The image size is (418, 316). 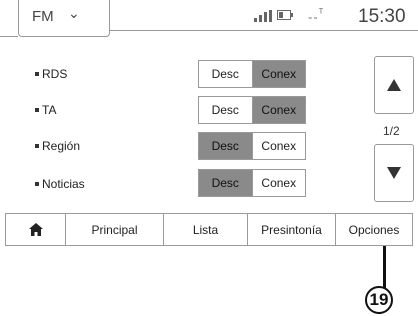 I want to click on setting-label-rds: RDS, so click(x=55, y=74).